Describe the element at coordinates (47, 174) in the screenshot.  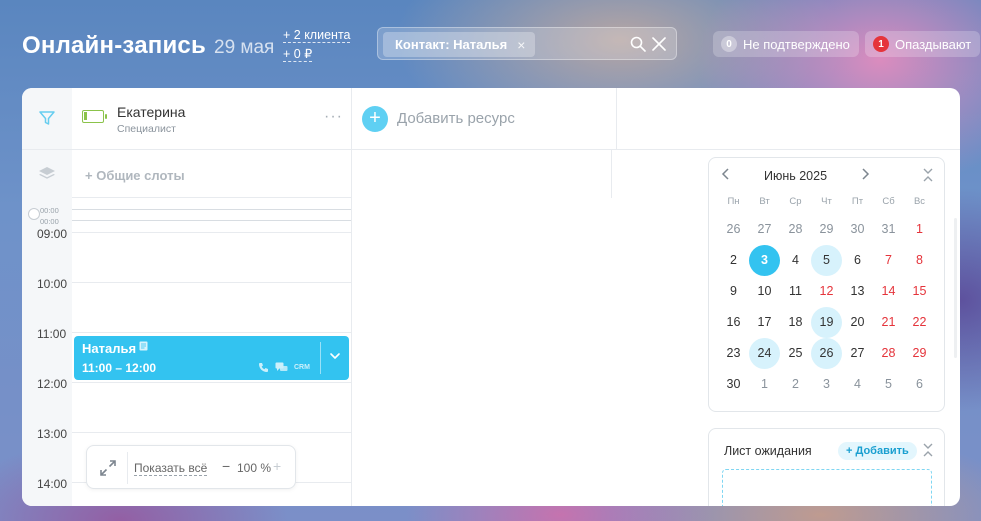
I see `layers-icon` at that location.